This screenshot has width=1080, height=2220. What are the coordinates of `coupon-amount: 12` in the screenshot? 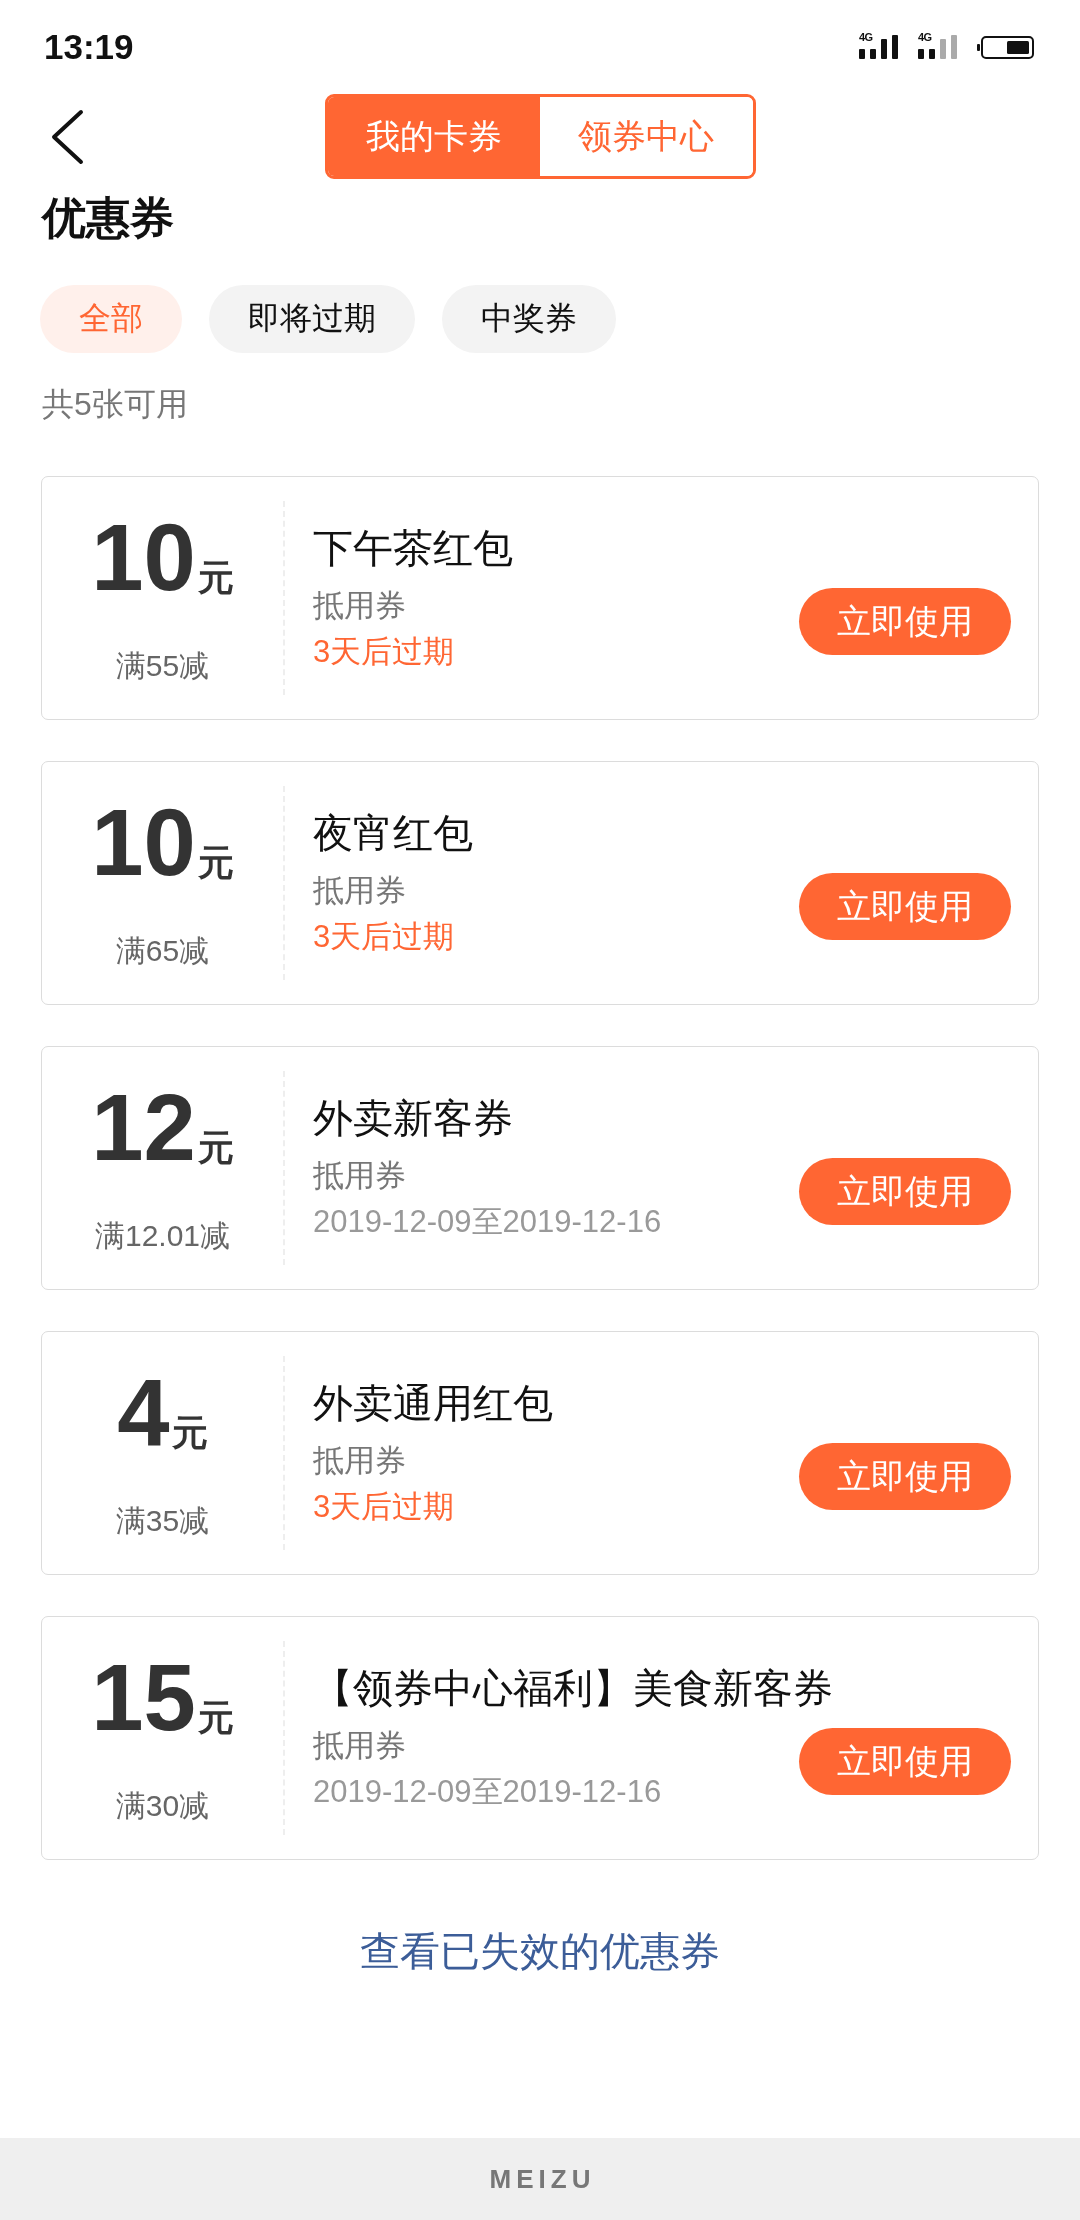 It's located at (143, 1128).